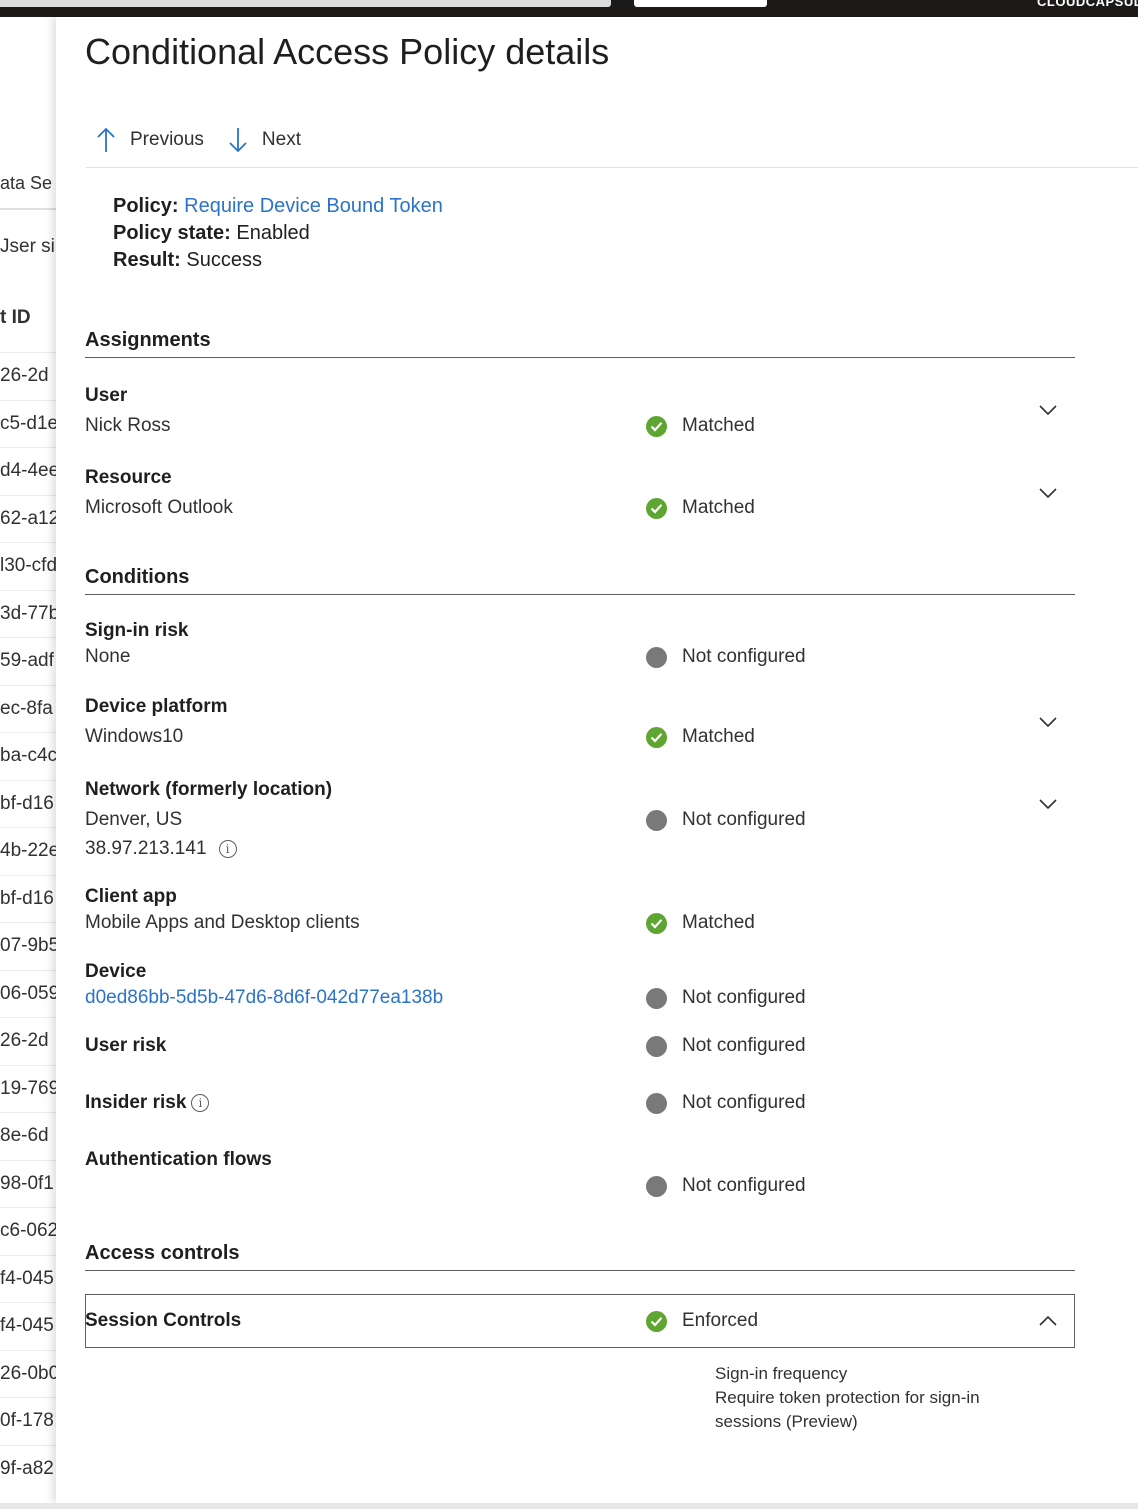  What do you see at coordinates (28, 993) in the screenshot?
I see `background-table-row: 06-059` at bounding box center [28, 993].